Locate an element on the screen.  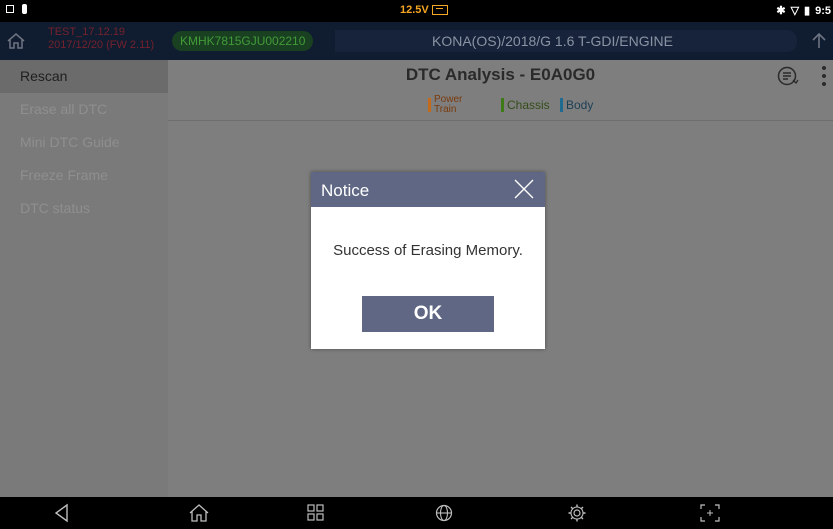
test-info: TEST_17.12.19 2017/12/20 (FW 2.11) is located at coordinates (101, 39).